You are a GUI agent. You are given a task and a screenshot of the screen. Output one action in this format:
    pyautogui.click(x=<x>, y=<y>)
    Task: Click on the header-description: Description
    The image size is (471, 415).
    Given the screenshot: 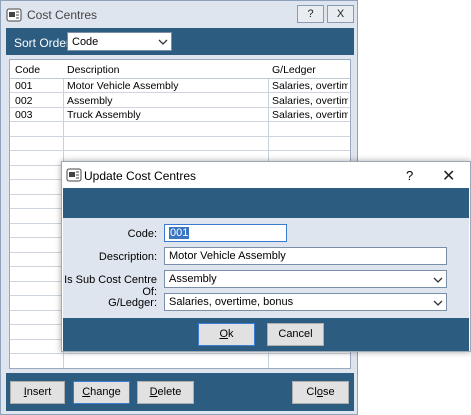 What is the action you would take?
    pyautogui.click(x=93, y=70)
    